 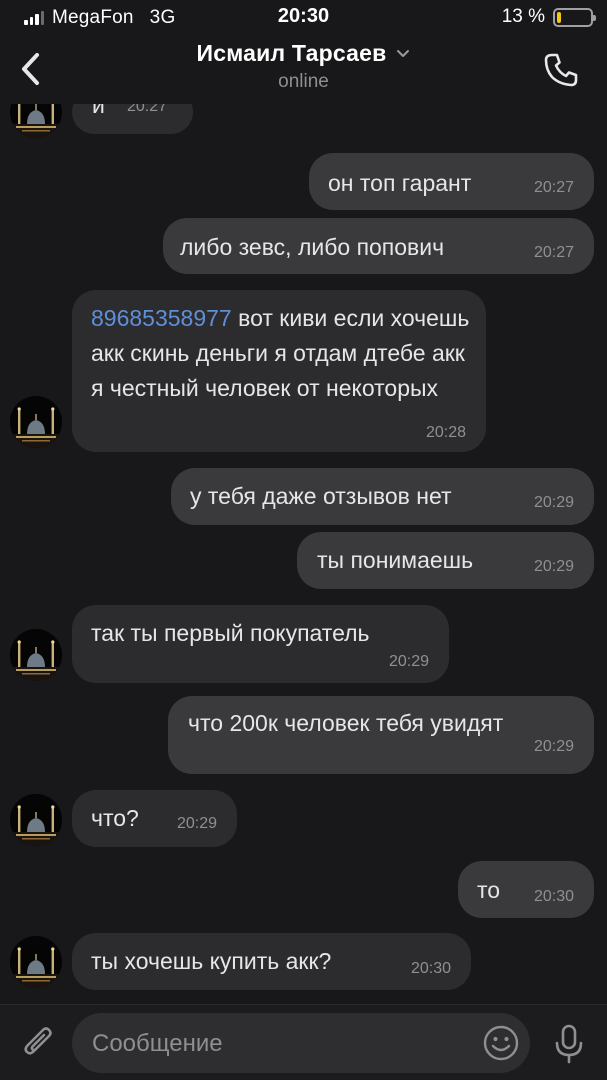 What do you see at coordinates (445, 432) in the screenshot?
I see `message-time: 20:28` at bounding box center [445, 432].